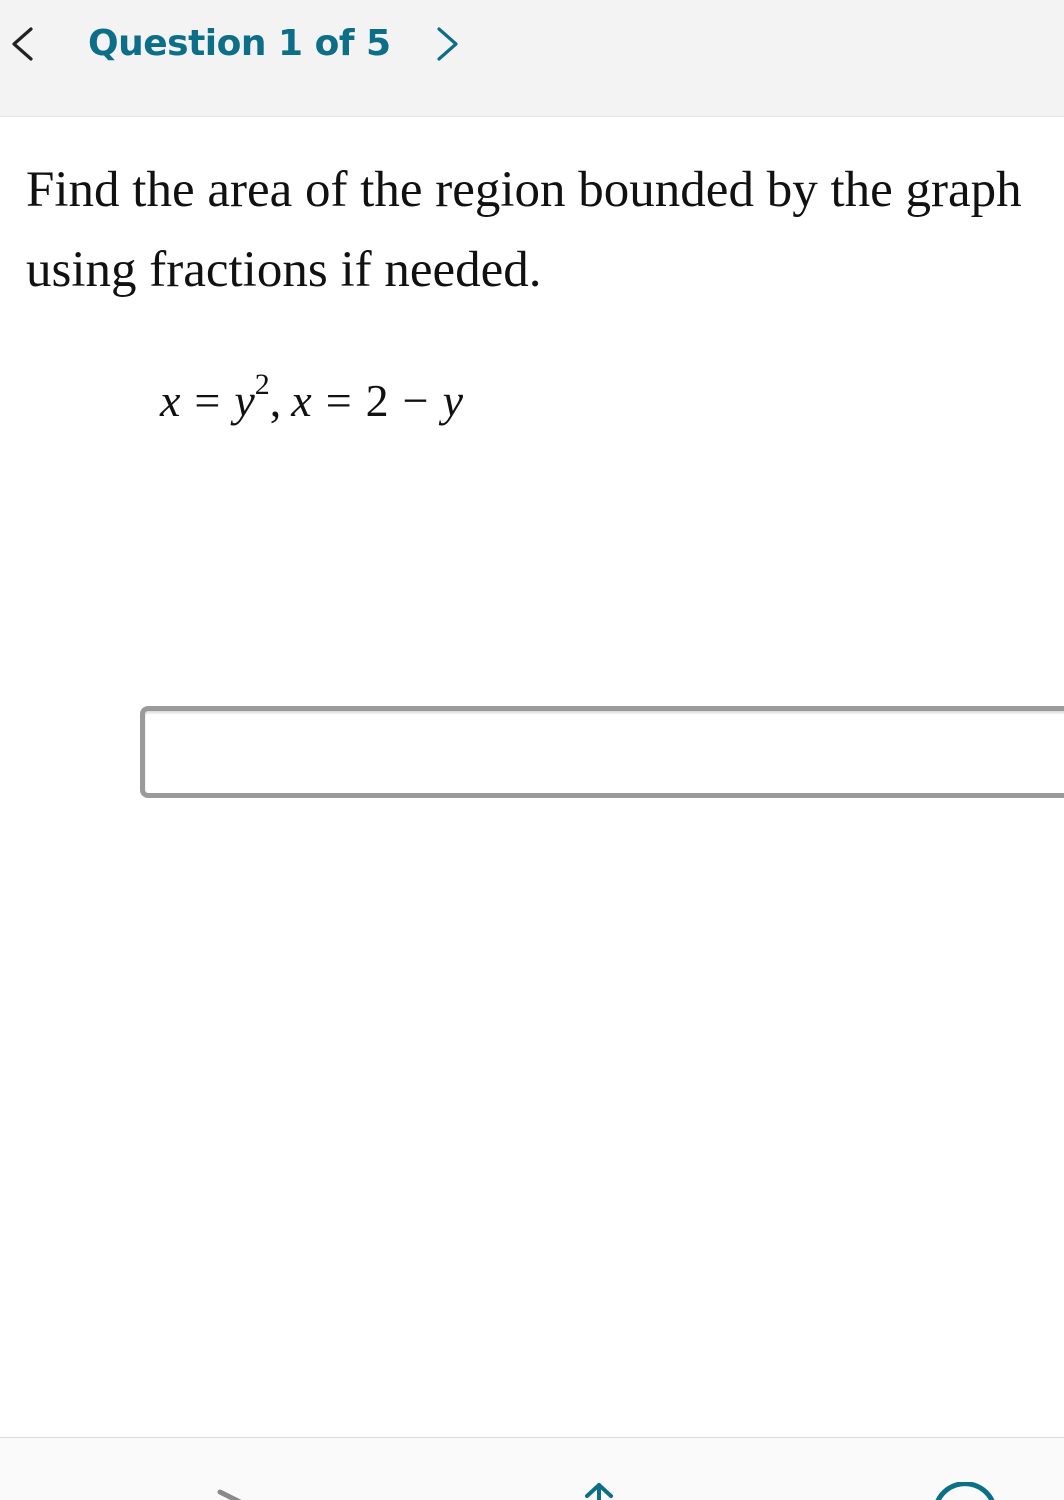 The width and height of the screenshot is (1064, 1500). What do you see at coordinates (965, 1491) in the screenshot?
I see `circle-icon` at bounding box center [965, 1491].